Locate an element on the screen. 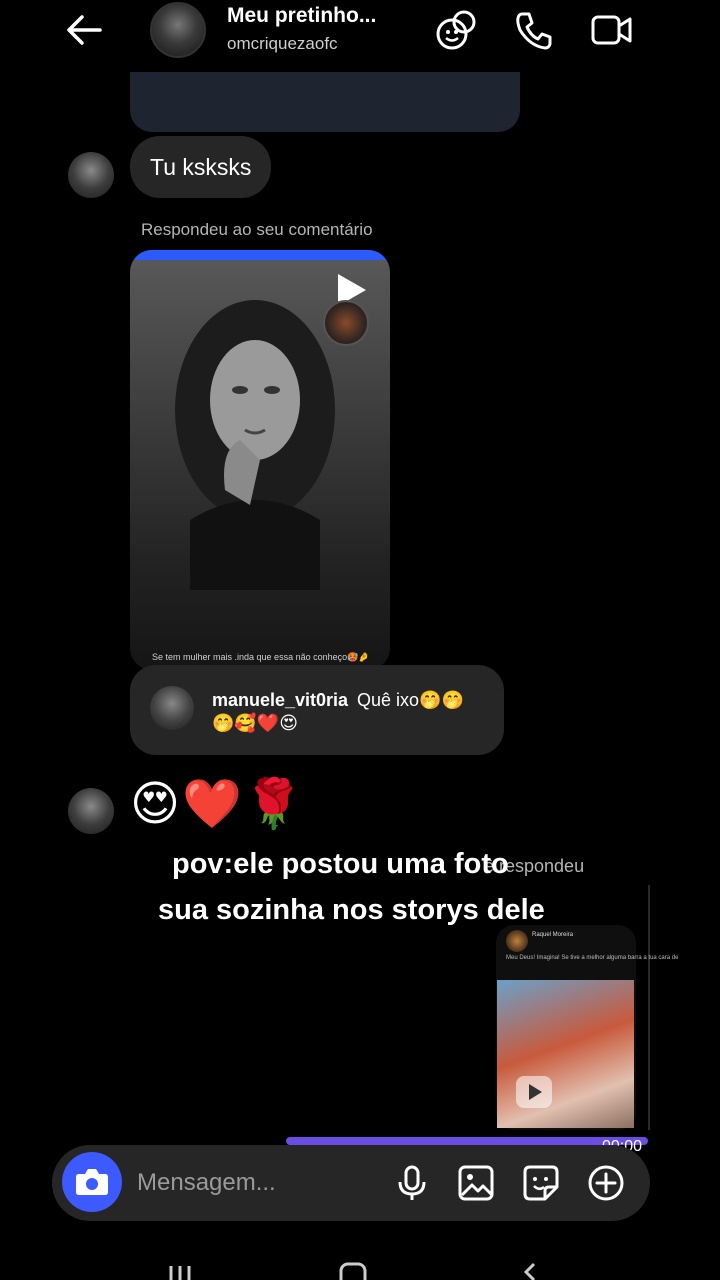  camera-button is located at coordinates (92, 1182).